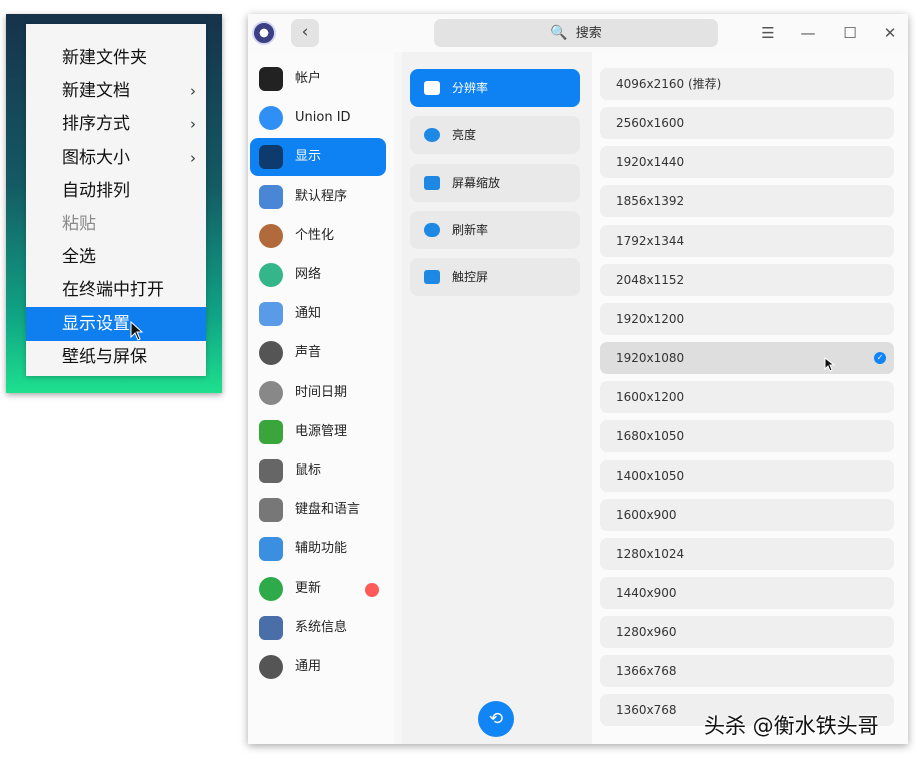 The height and width of the screenshot is (758, 916). What do you see at coordinates (830, 368) in the screenshot?
I see `mouse-pointer-icon` at bounding box center [830, 368].